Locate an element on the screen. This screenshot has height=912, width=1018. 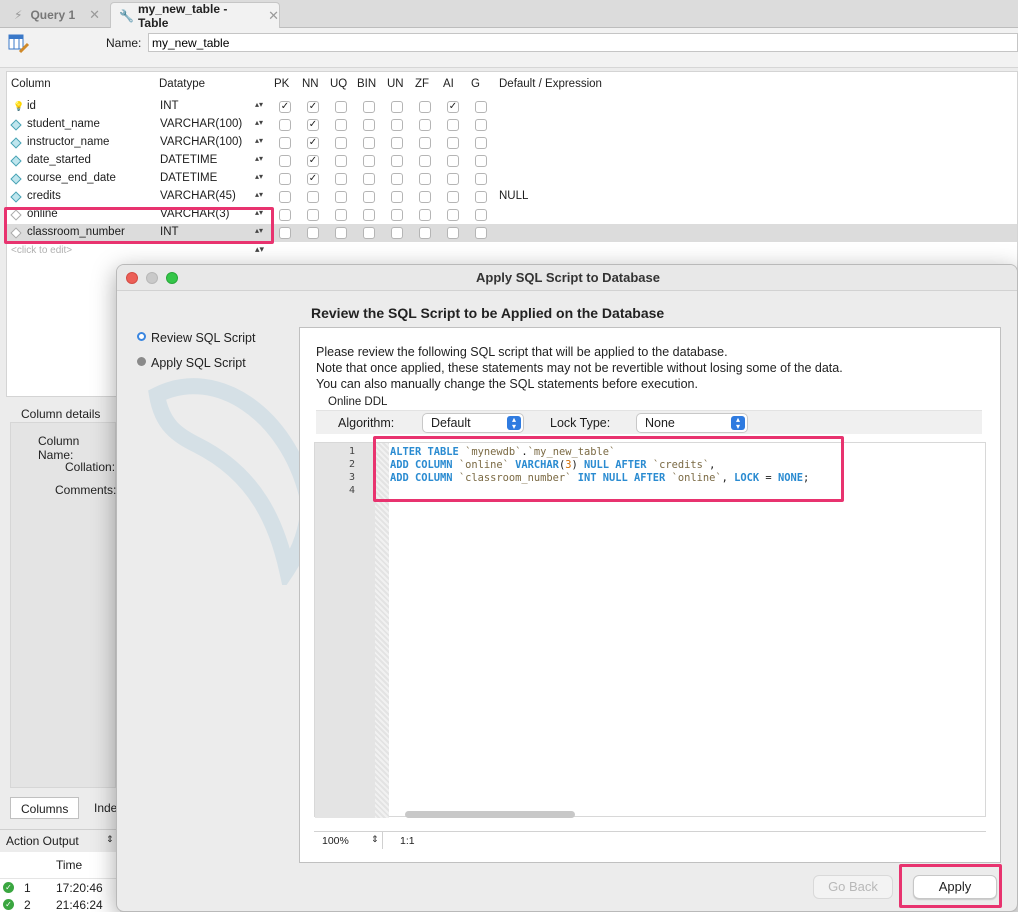
new-column-row: <click to edit> ▴▾ is located at coordinates (512, 251).